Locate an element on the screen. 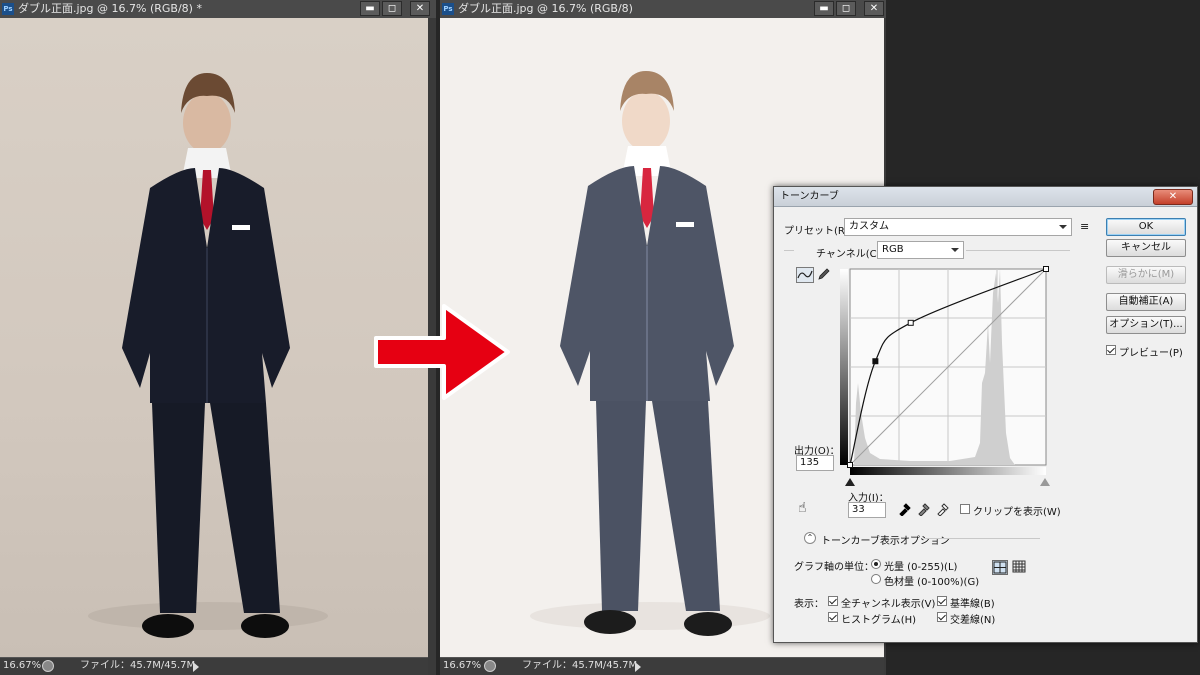 This screenshot has height=675, width=1200. black-eyedropper-icon is located at coordinates (905, 509).